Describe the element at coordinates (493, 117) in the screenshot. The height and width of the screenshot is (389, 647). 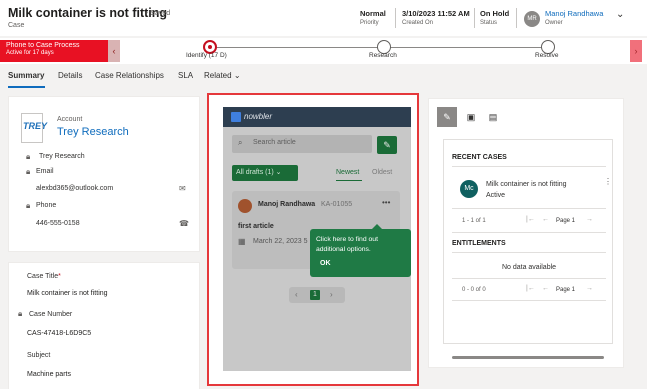
I see `document-icon: ▤` at that location.